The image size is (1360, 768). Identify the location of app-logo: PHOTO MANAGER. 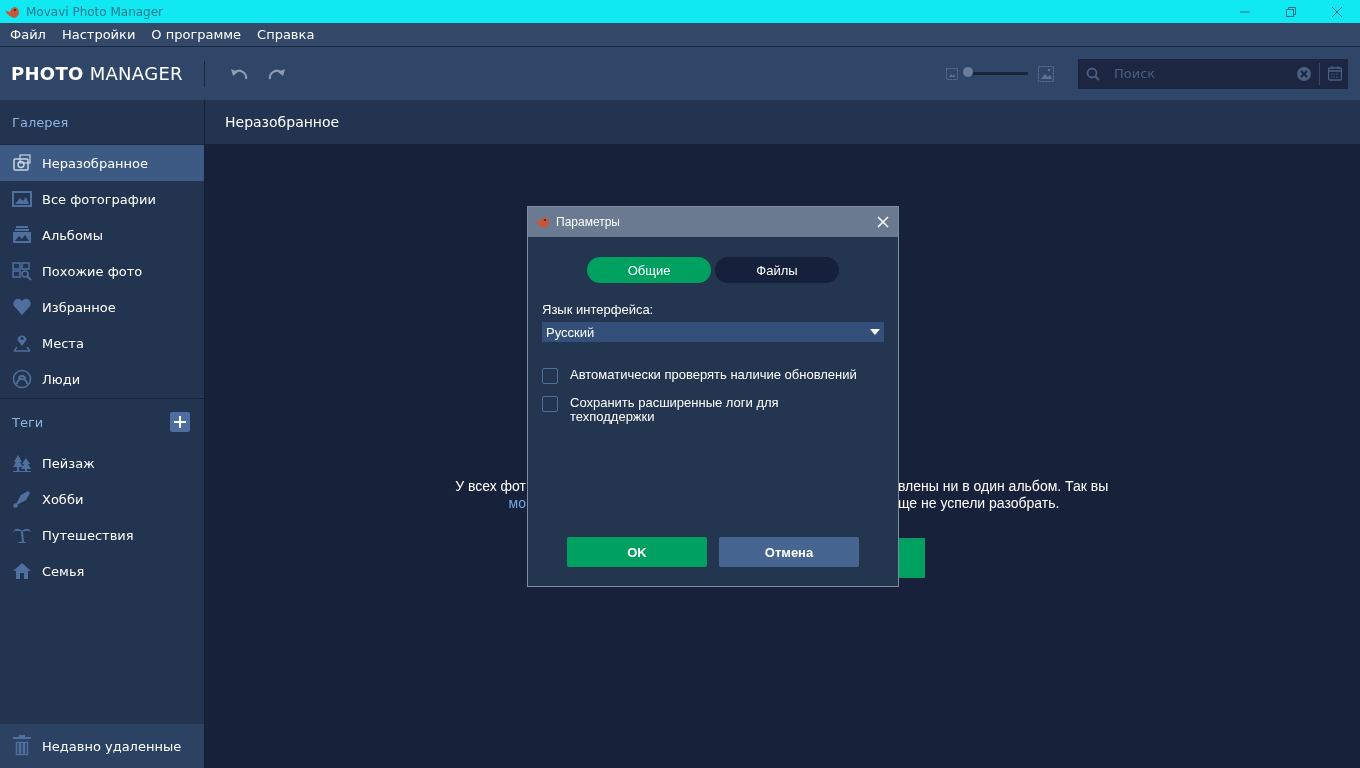
(97, 73).